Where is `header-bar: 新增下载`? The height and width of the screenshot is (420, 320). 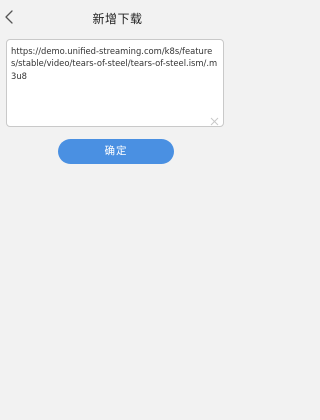
header-bar: 新增下载 is located at coordinates (117, 18).